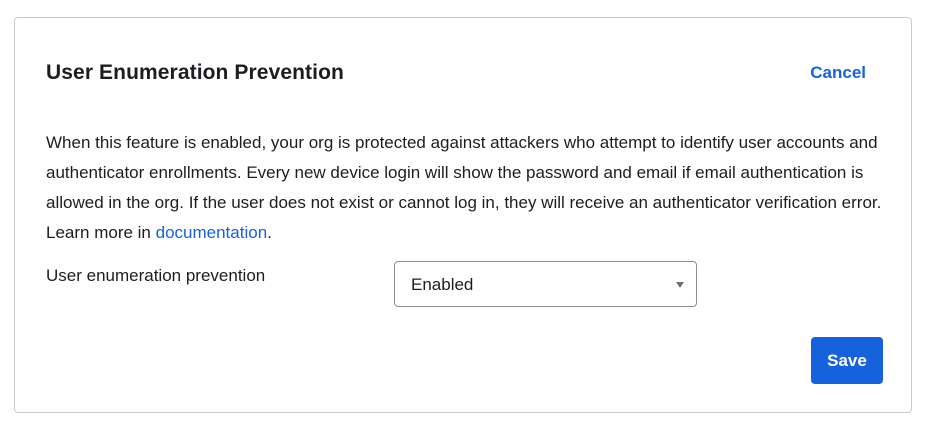  What do you see at coordinates (680, 285) in the screenshot?
I see `caret-down-icon` at bounding box center [680, 285].